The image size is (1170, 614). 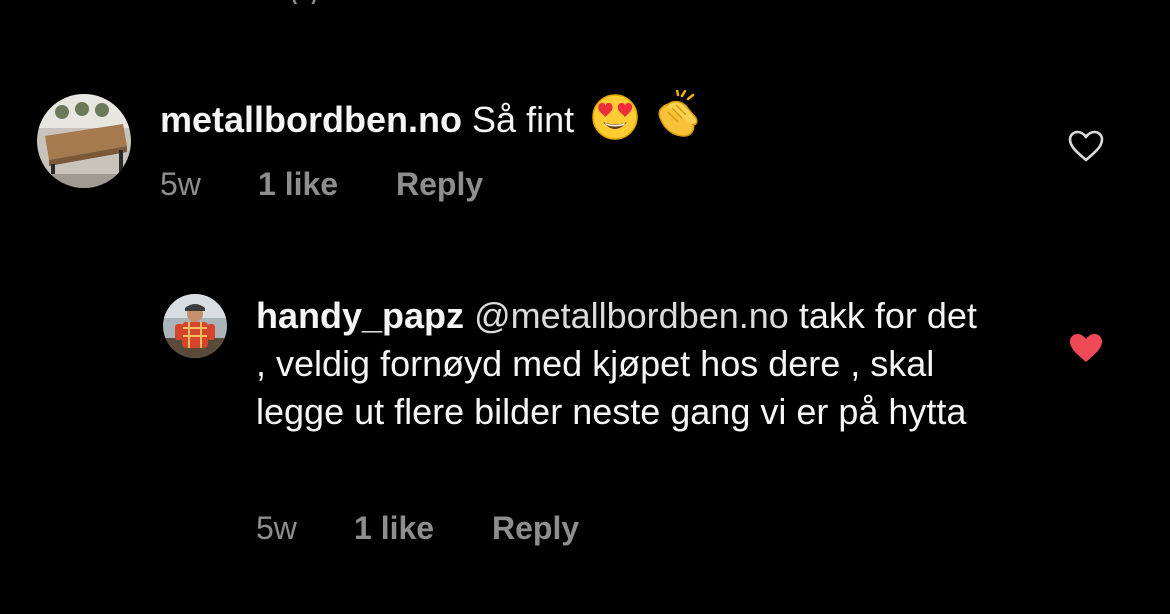 What do you see at coordinates (1086, 148) in the screenshot?
I see `like-heart-outline-icon` at bounding box center [1086, 148].